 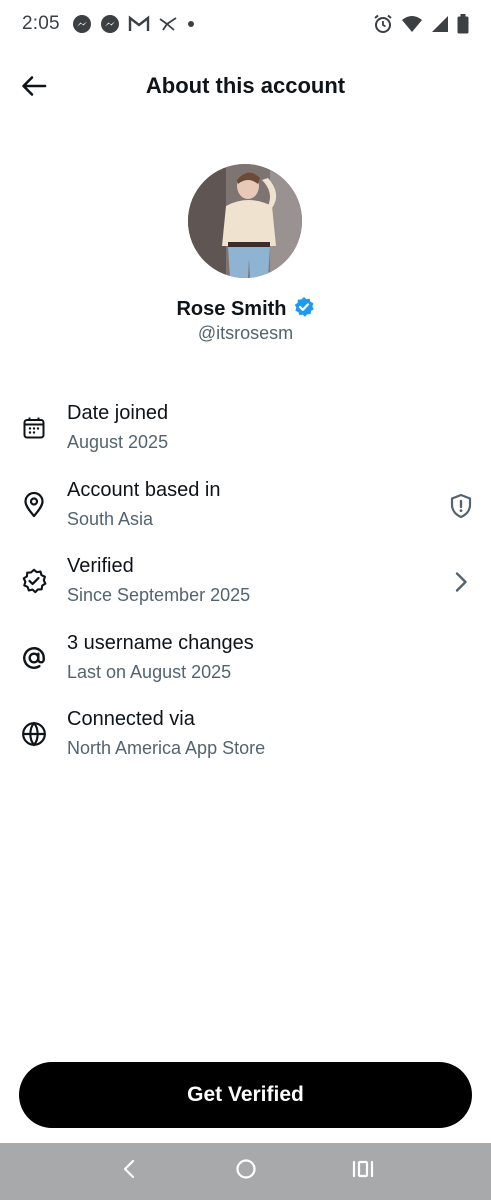 What do you see at coordinates (143, 504) in the screenshot?
I see `info-text: Account based in South Asia` at bounding box center [143, 504].